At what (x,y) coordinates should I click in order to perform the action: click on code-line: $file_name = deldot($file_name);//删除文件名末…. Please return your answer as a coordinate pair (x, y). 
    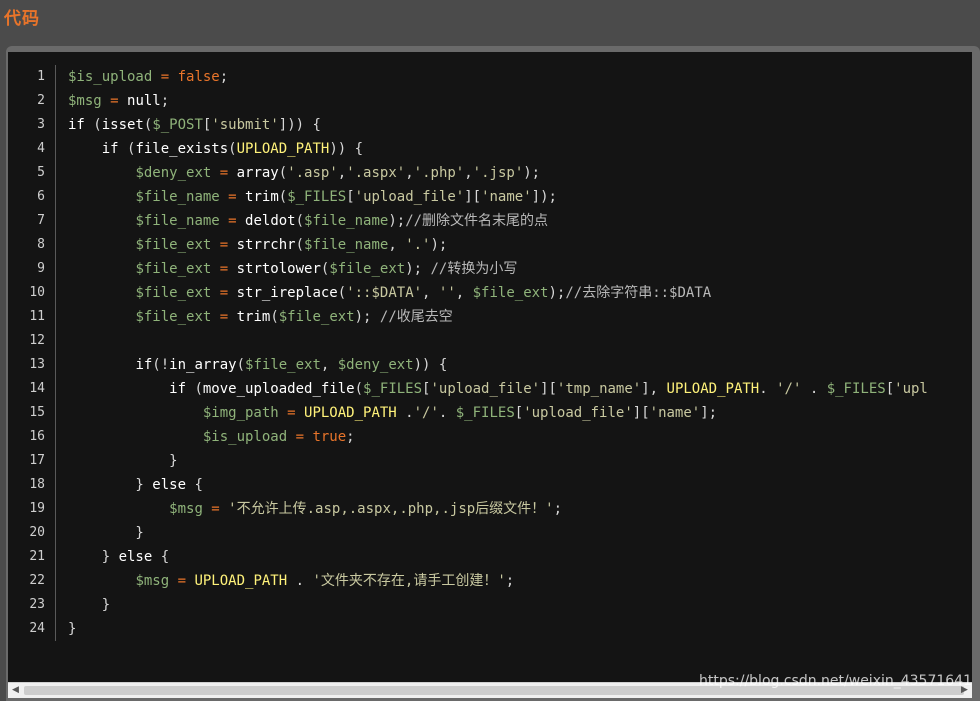
    Looking at the image, I should click on (520, 221).